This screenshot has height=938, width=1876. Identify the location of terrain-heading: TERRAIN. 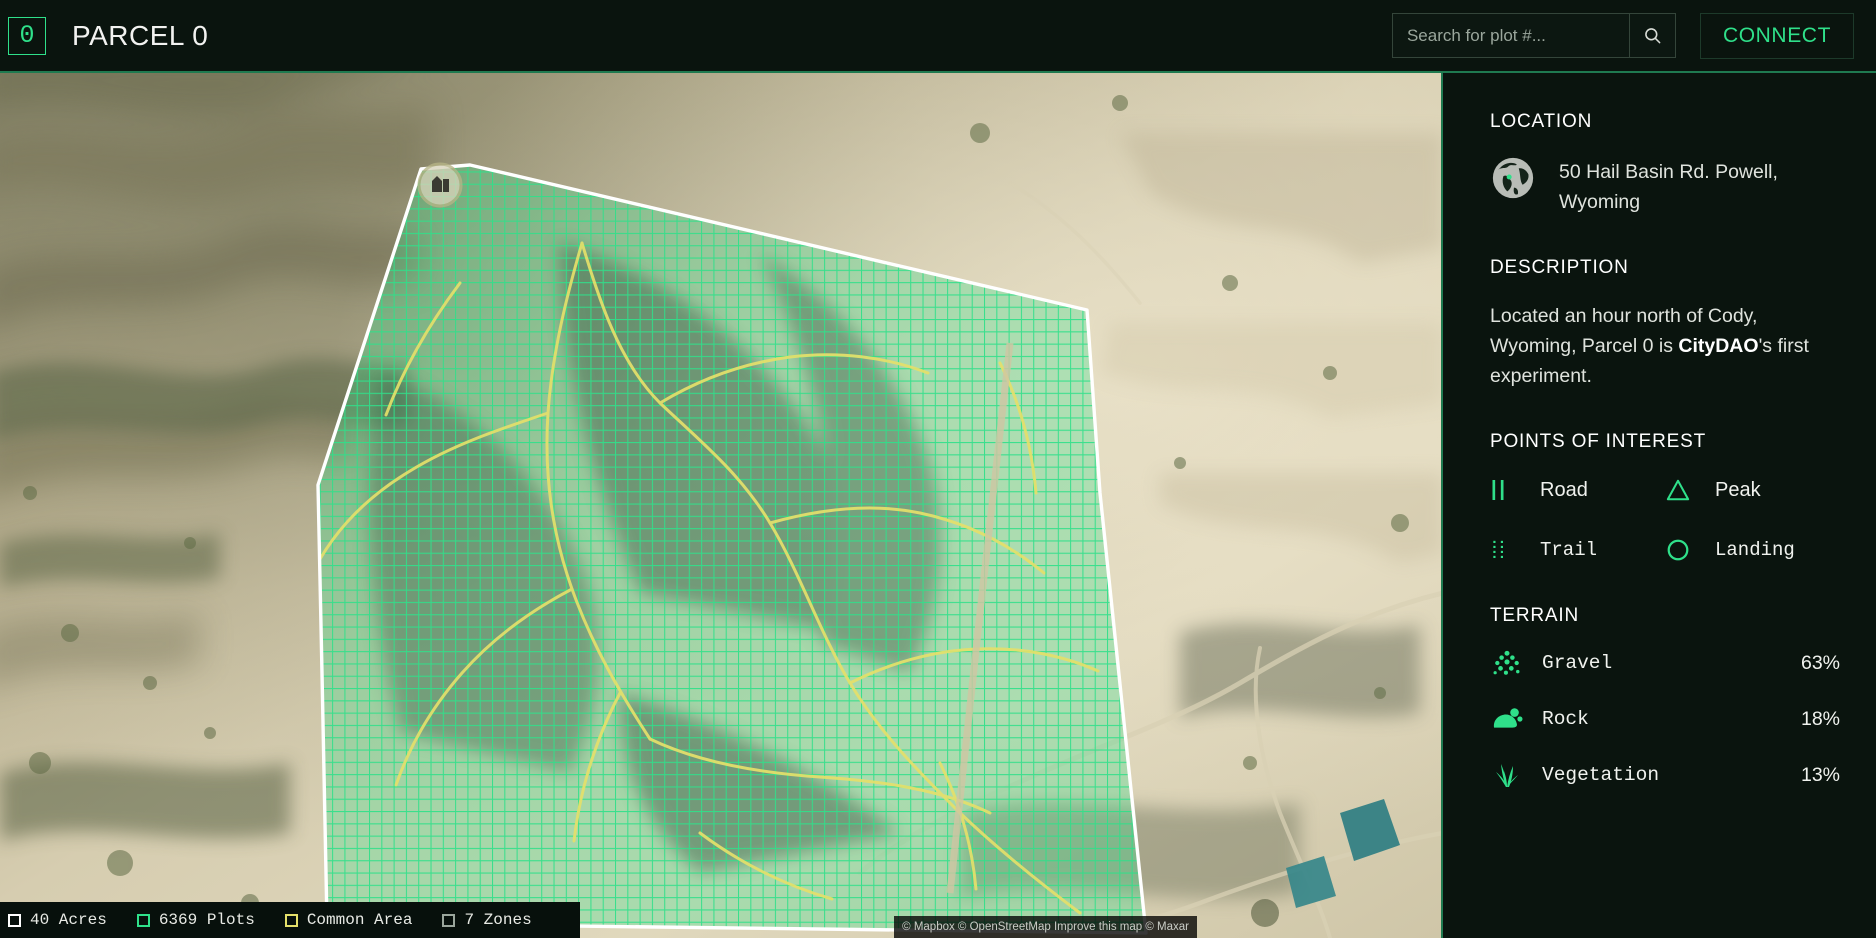
(1534, 615).